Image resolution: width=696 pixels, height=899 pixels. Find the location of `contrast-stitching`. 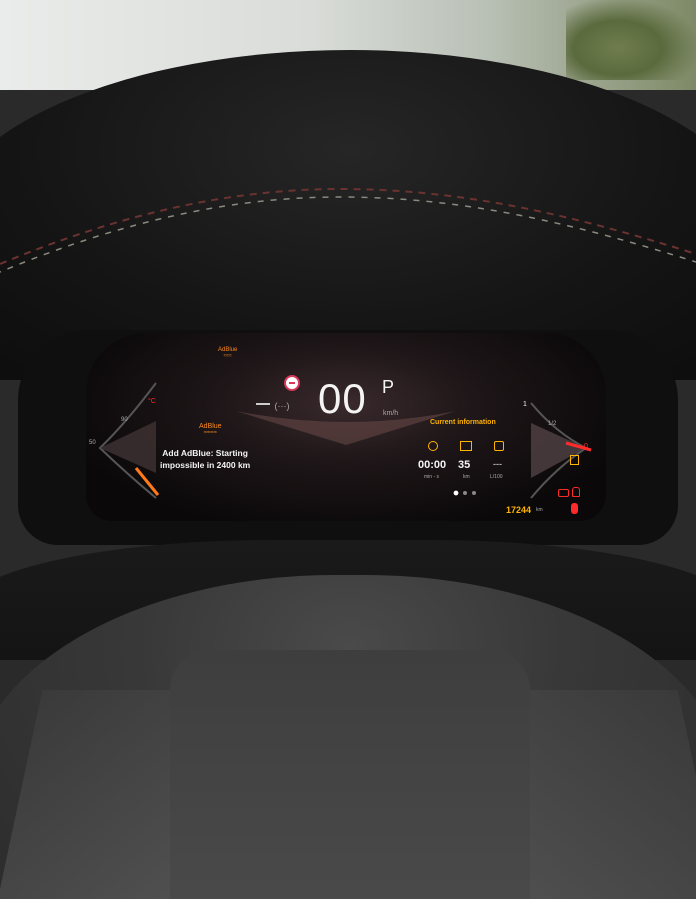

contrast-stitching is located at coordinates (348, 230).